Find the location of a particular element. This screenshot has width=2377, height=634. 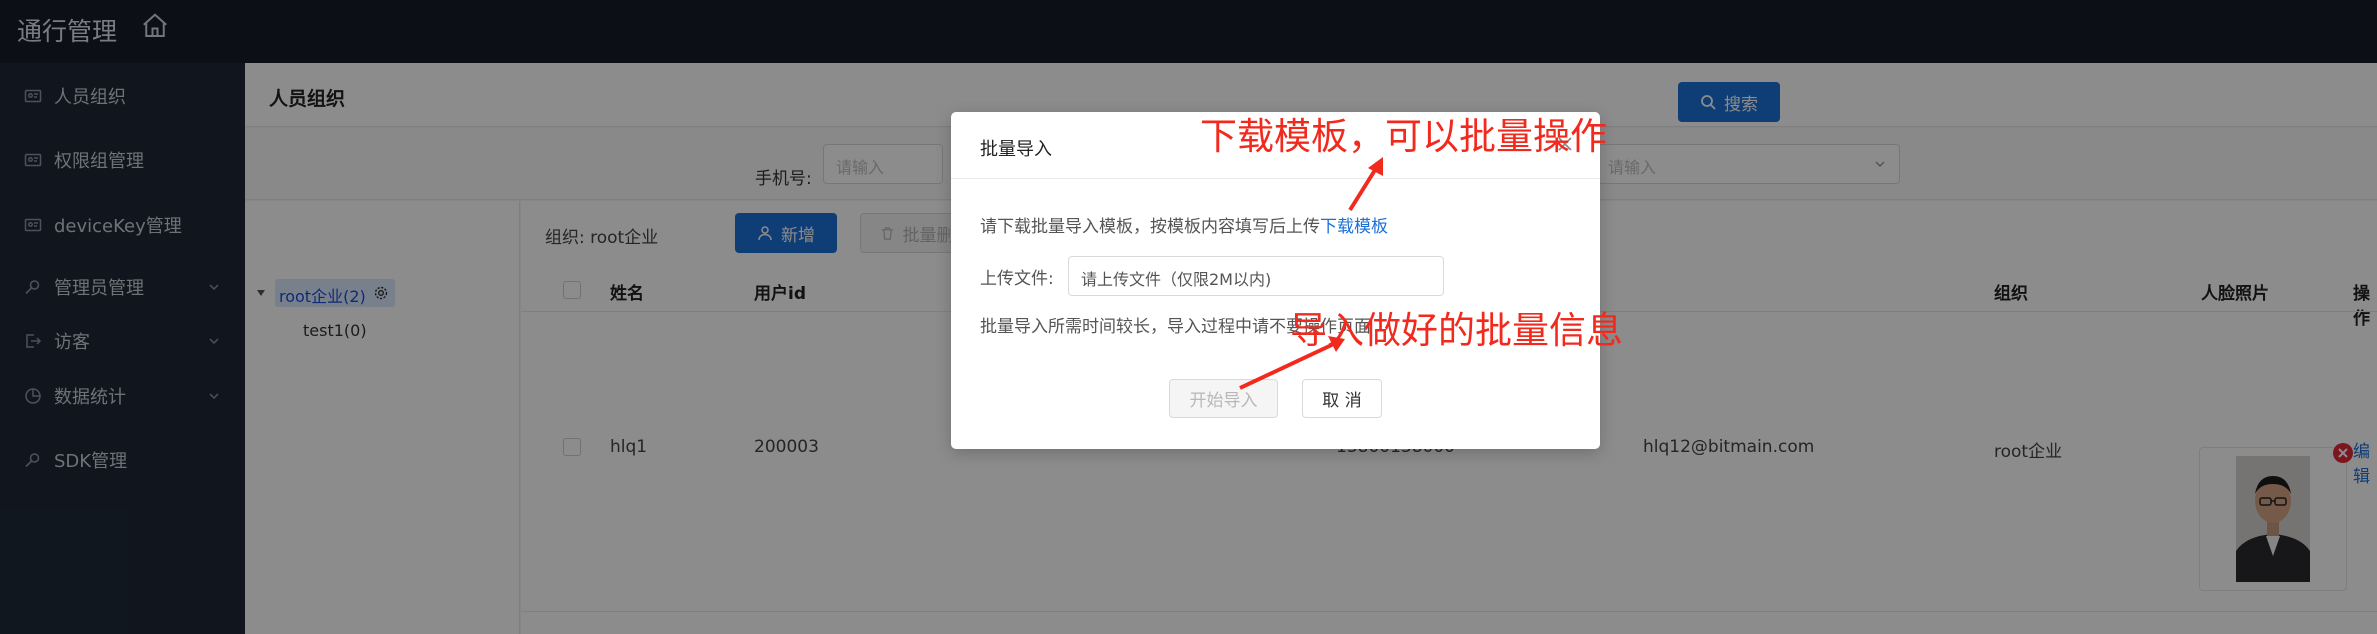

annotation-download-template: 下载模板，可以批量操作 is located at coordinates (1403, 136).